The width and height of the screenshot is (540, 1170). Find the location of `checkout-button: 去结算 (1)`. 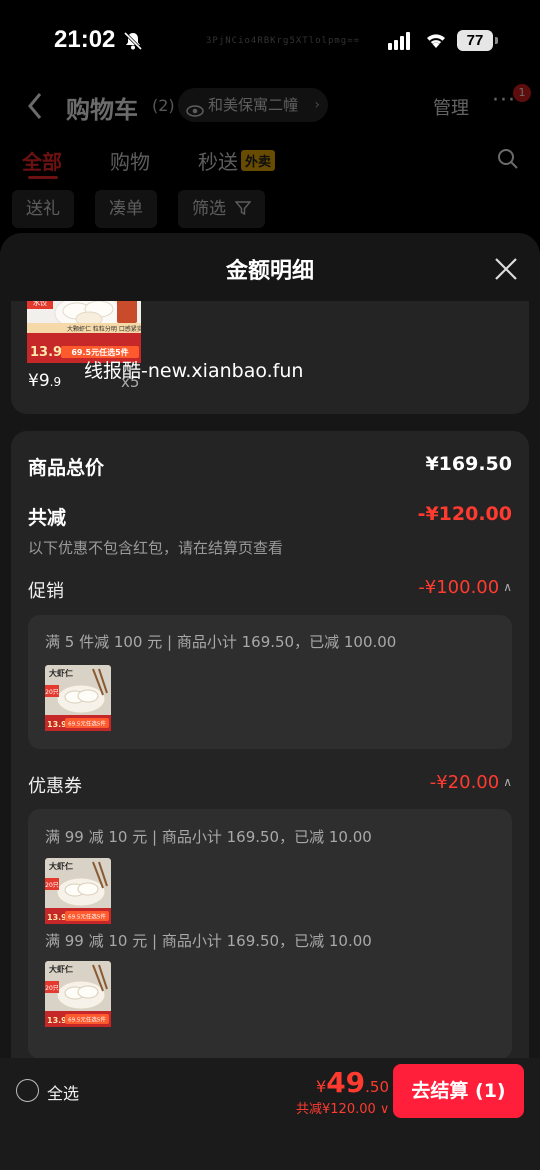

checkout-button: 去结算 (1) is located at coordinates (458, 1091).